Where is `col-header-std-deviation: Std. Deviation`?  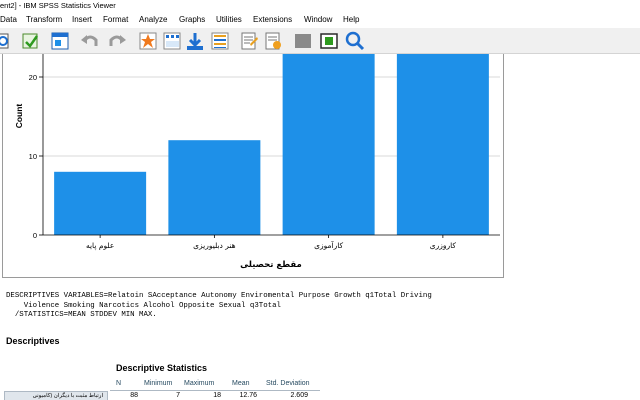
col-header-std-deviation: Std. Deviation is located at coordinates (288, 383).